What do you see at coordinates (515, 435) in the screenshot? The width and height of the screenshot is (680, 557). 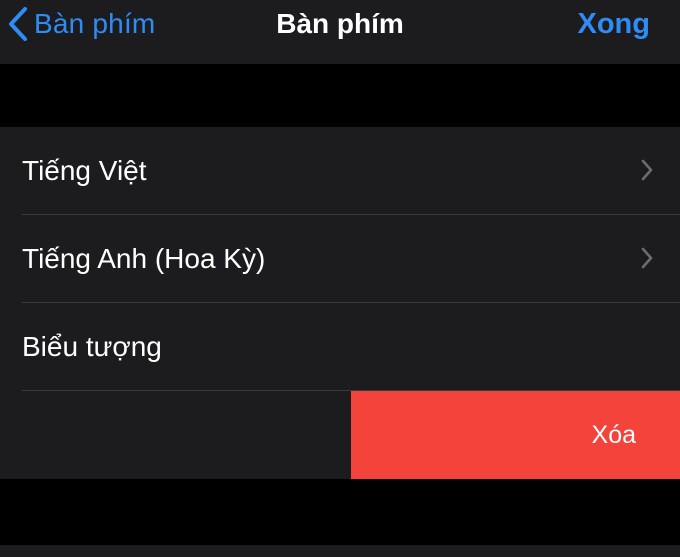 I see `delete-button: Xóa` at bounding box center [515, 435].